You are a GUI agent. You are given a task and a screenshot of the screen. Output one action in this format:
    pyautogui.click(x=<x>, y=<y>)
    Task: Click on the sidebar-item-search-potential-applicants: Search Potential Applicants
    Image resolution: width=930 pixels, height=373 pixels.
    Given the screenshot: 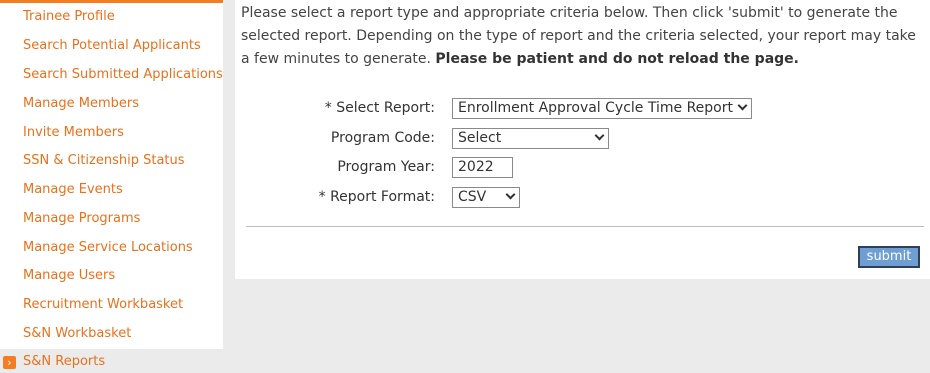 What is the action you would take?
    pyautogui.click(x=112, y=46)
    